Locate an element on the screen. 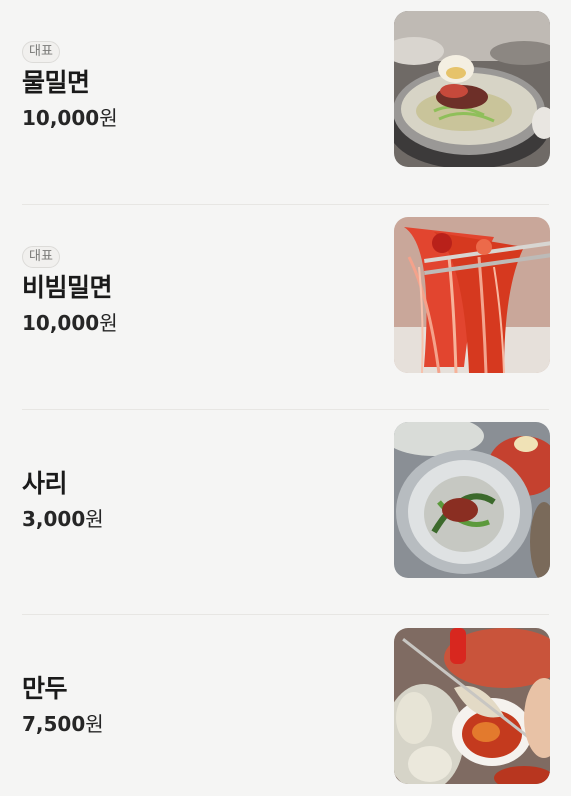 The height and width of the screenshot is (796, 571). menu-item-info: 사리 3,000원 is located at coordinates (63, 498).